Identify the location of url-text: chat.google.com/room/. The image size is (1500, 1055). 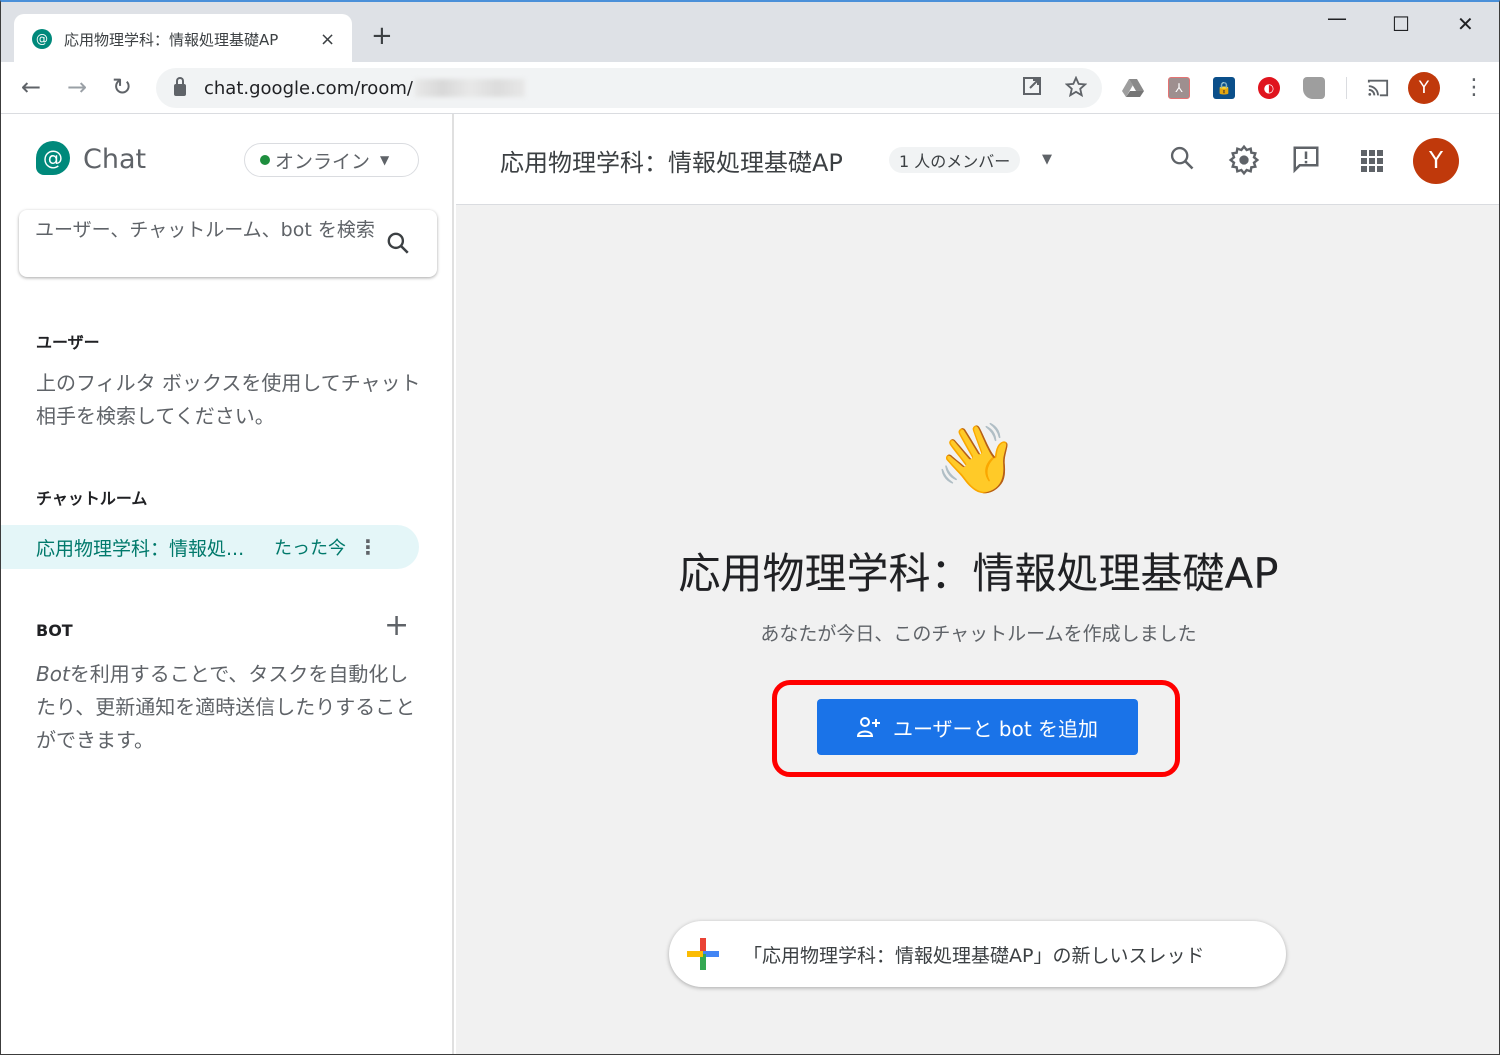
(308, 88).